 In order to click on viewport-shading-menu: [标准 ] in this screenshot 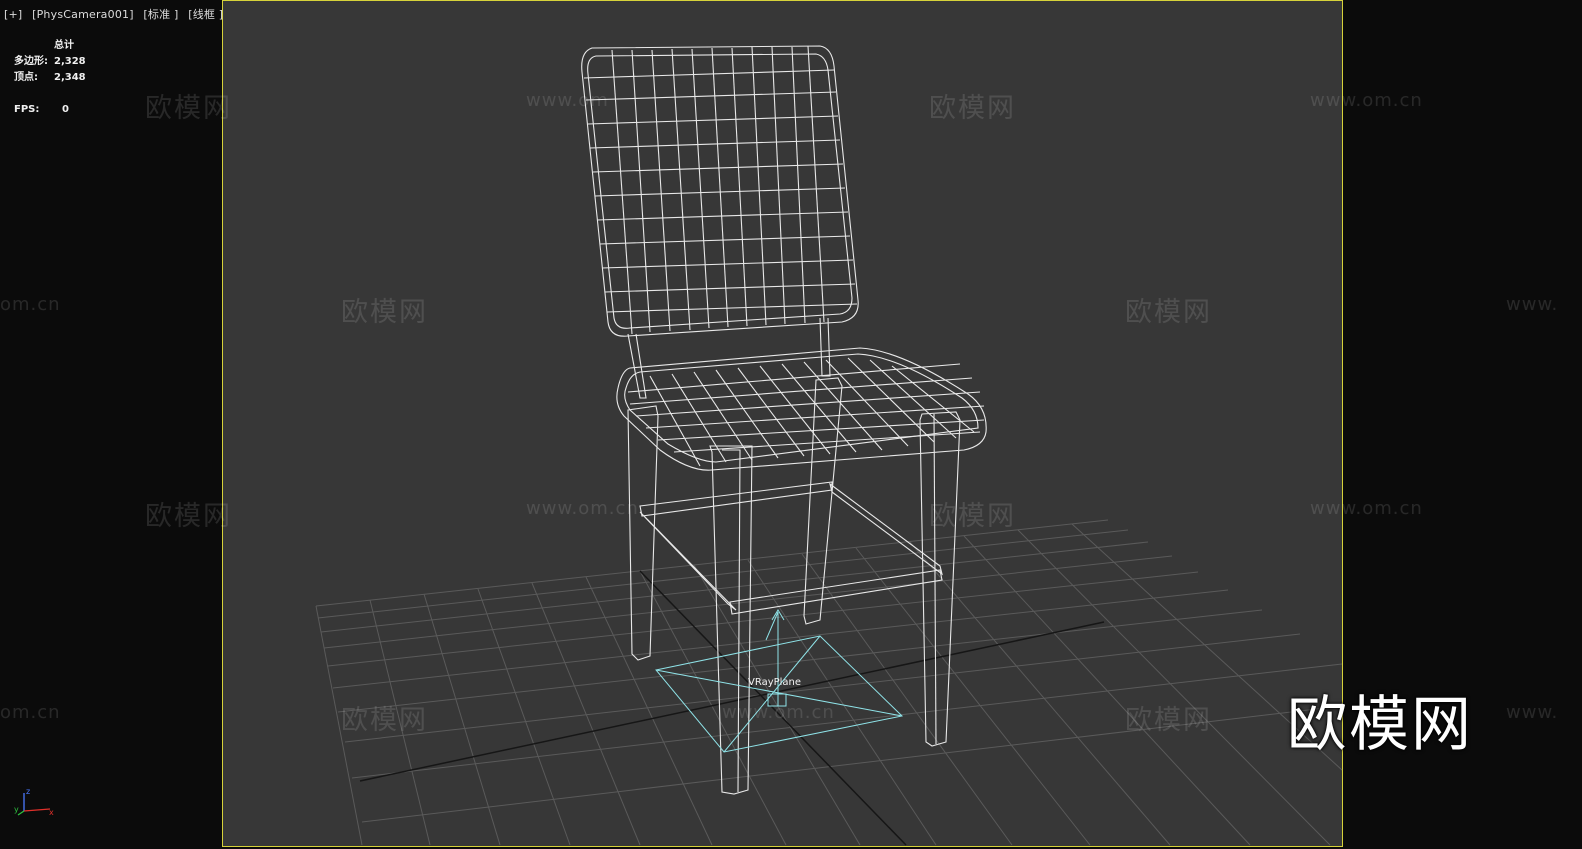, I will do `click(160, 14)`.